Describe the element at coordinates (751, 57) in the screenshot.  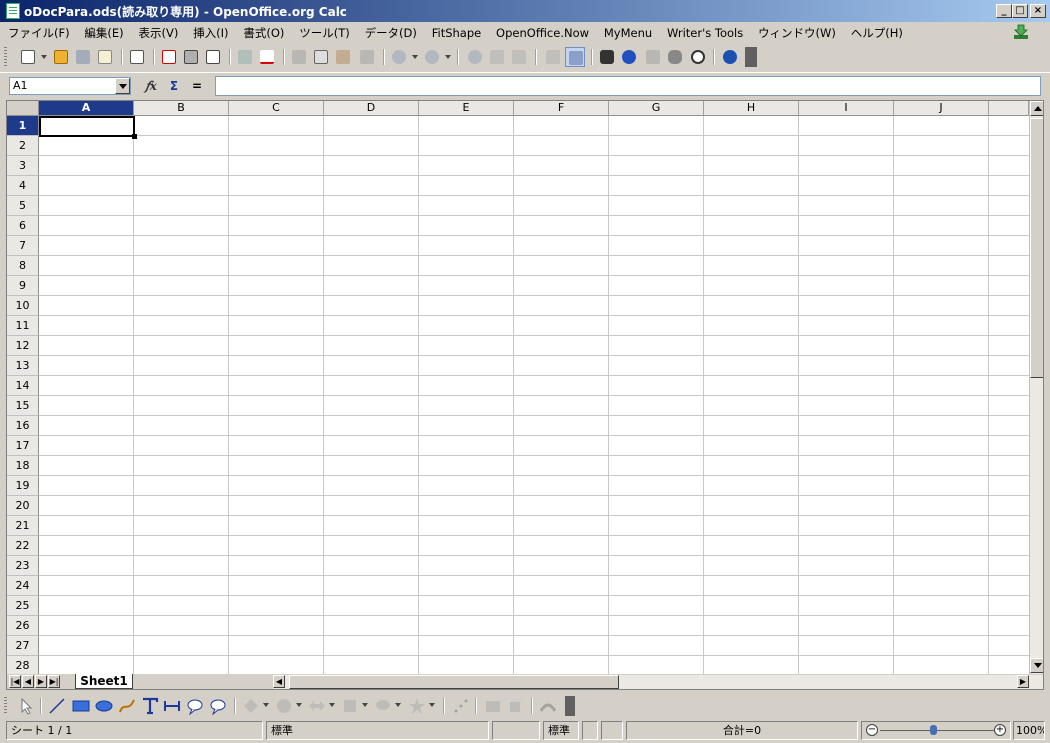
I see `toolbar-overflow-chevron` at that location.